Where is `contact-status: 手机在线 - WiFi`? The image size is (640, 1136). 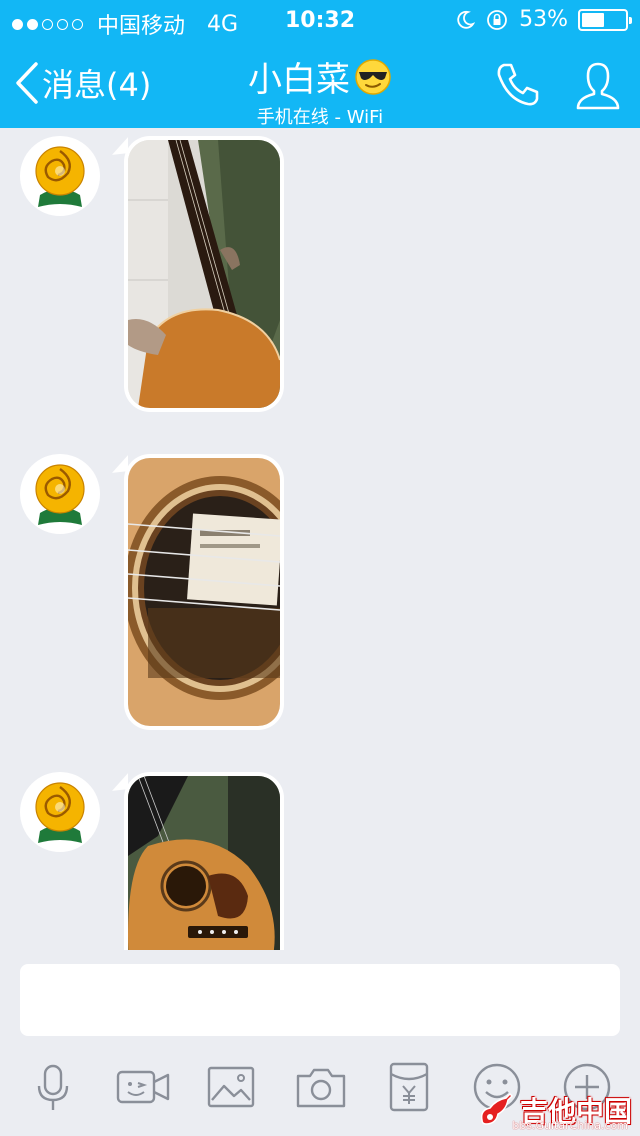 contact-status: 手机在线 - WiFi is located at coordinates (320, 117).